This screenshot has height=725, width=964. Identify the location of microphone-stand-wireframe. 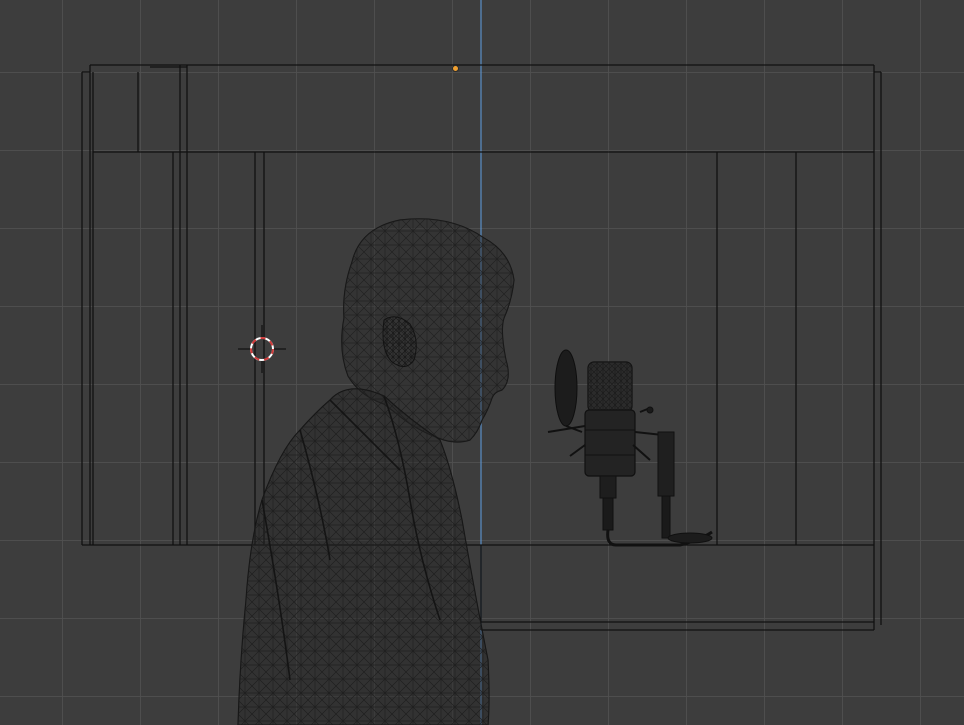
(630, 448).